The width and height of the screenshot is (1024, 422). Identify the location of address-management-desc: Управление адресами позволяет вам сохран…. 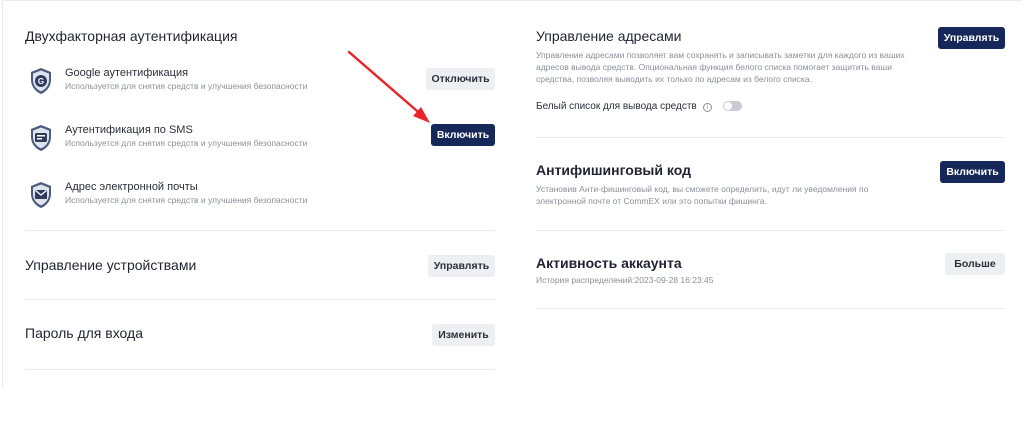
(720, 67).